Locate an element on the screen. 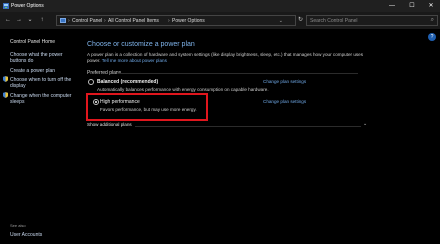 The width and height of the screenshot is (440, 244). search-icon: ⌕ is located at coordinates (432, 20).